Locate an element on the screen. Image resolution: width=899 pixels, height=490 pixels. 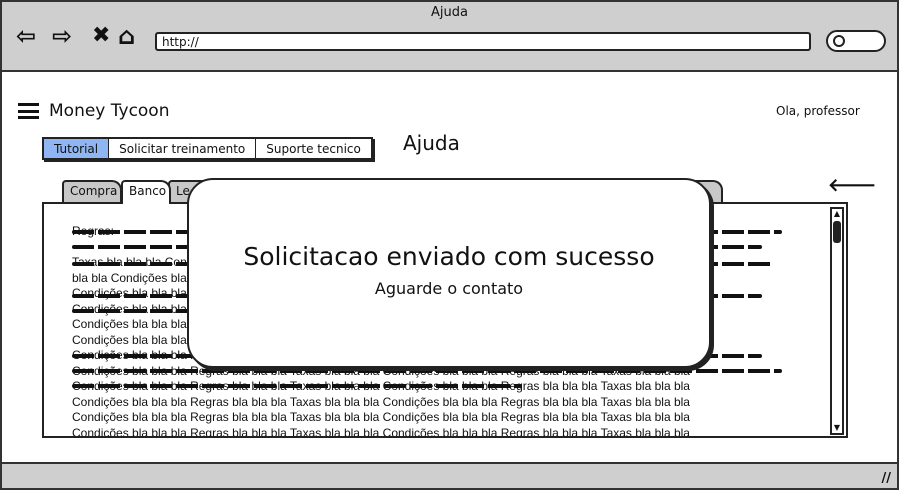
brand-title: Money Tycoon is located at coordinates (109, 111).